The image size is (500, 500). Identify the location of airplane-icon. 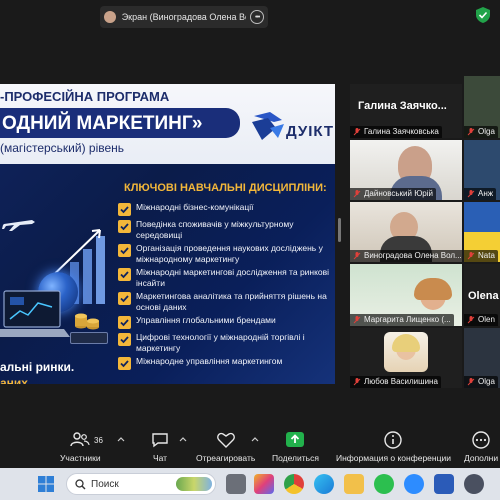
(18, 225).